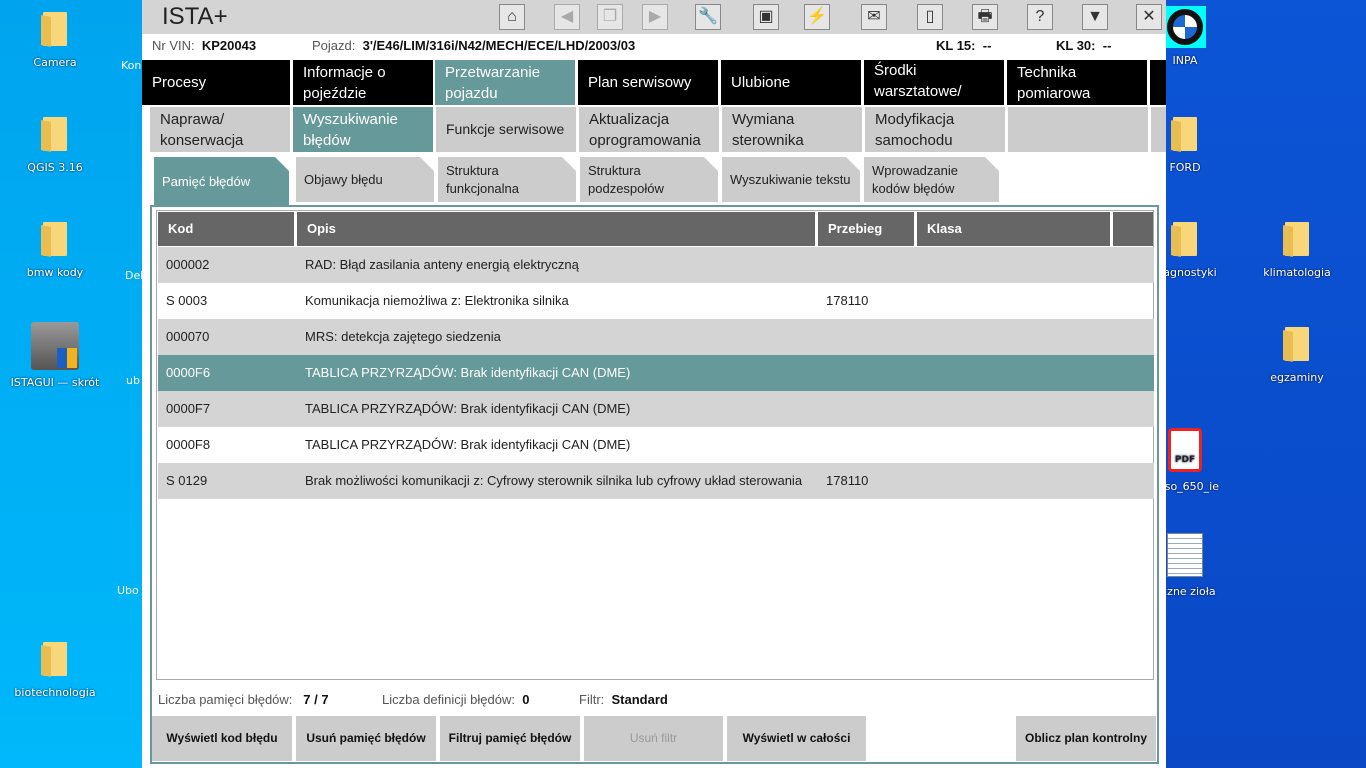 This screenshot has height=768, width=1366. Describe the element at coordinates (1107, 45) in the screenshot. I see `kl30-value: --` at that location.